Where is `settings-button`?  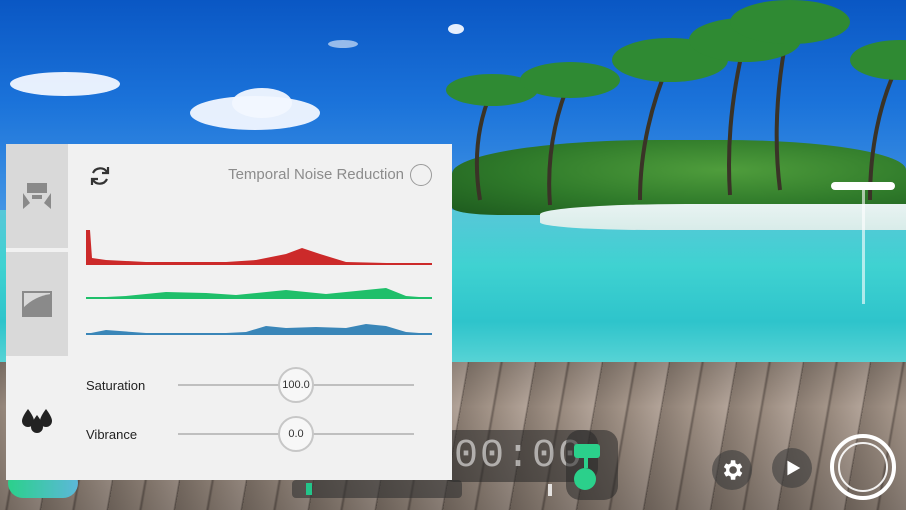 settings-button is located at coordinates (732, 470).